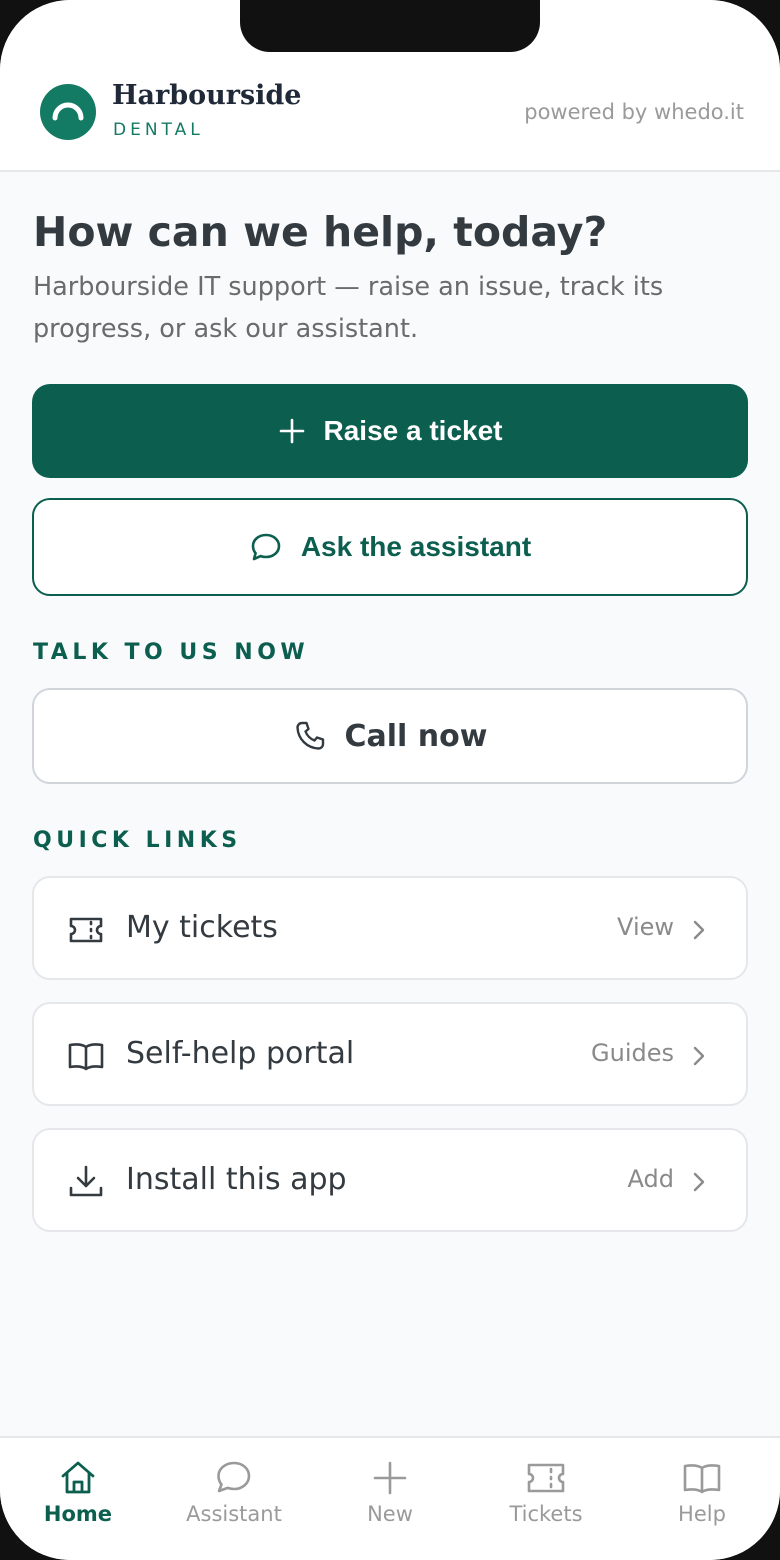 Image resolution: width=780 pixels, height=1560 pixels. What do you see at coordinates (234, 1514) in the screenshot?
I see `nav-tab-label: Assistant` at bounding box center [234, 1514].